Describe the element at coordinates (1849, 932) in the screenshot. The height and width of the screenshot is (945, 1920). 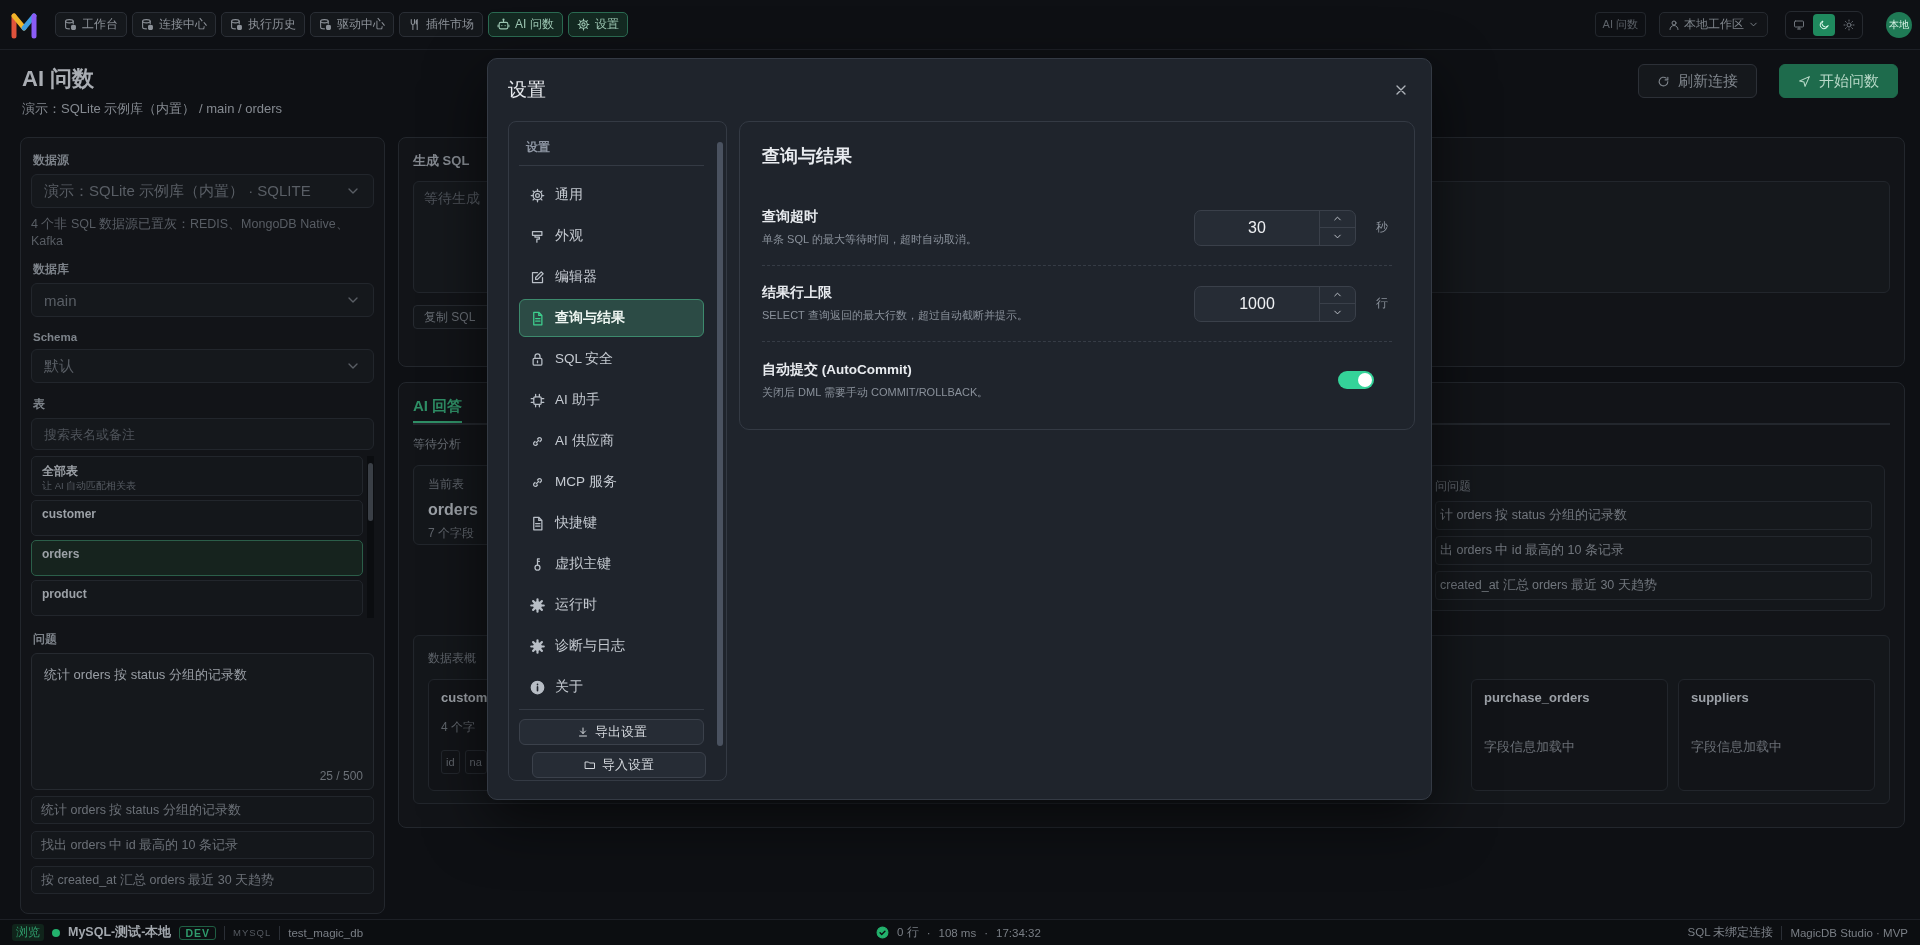
I see `product-name: MagicDB Studio · MVP` at that location.